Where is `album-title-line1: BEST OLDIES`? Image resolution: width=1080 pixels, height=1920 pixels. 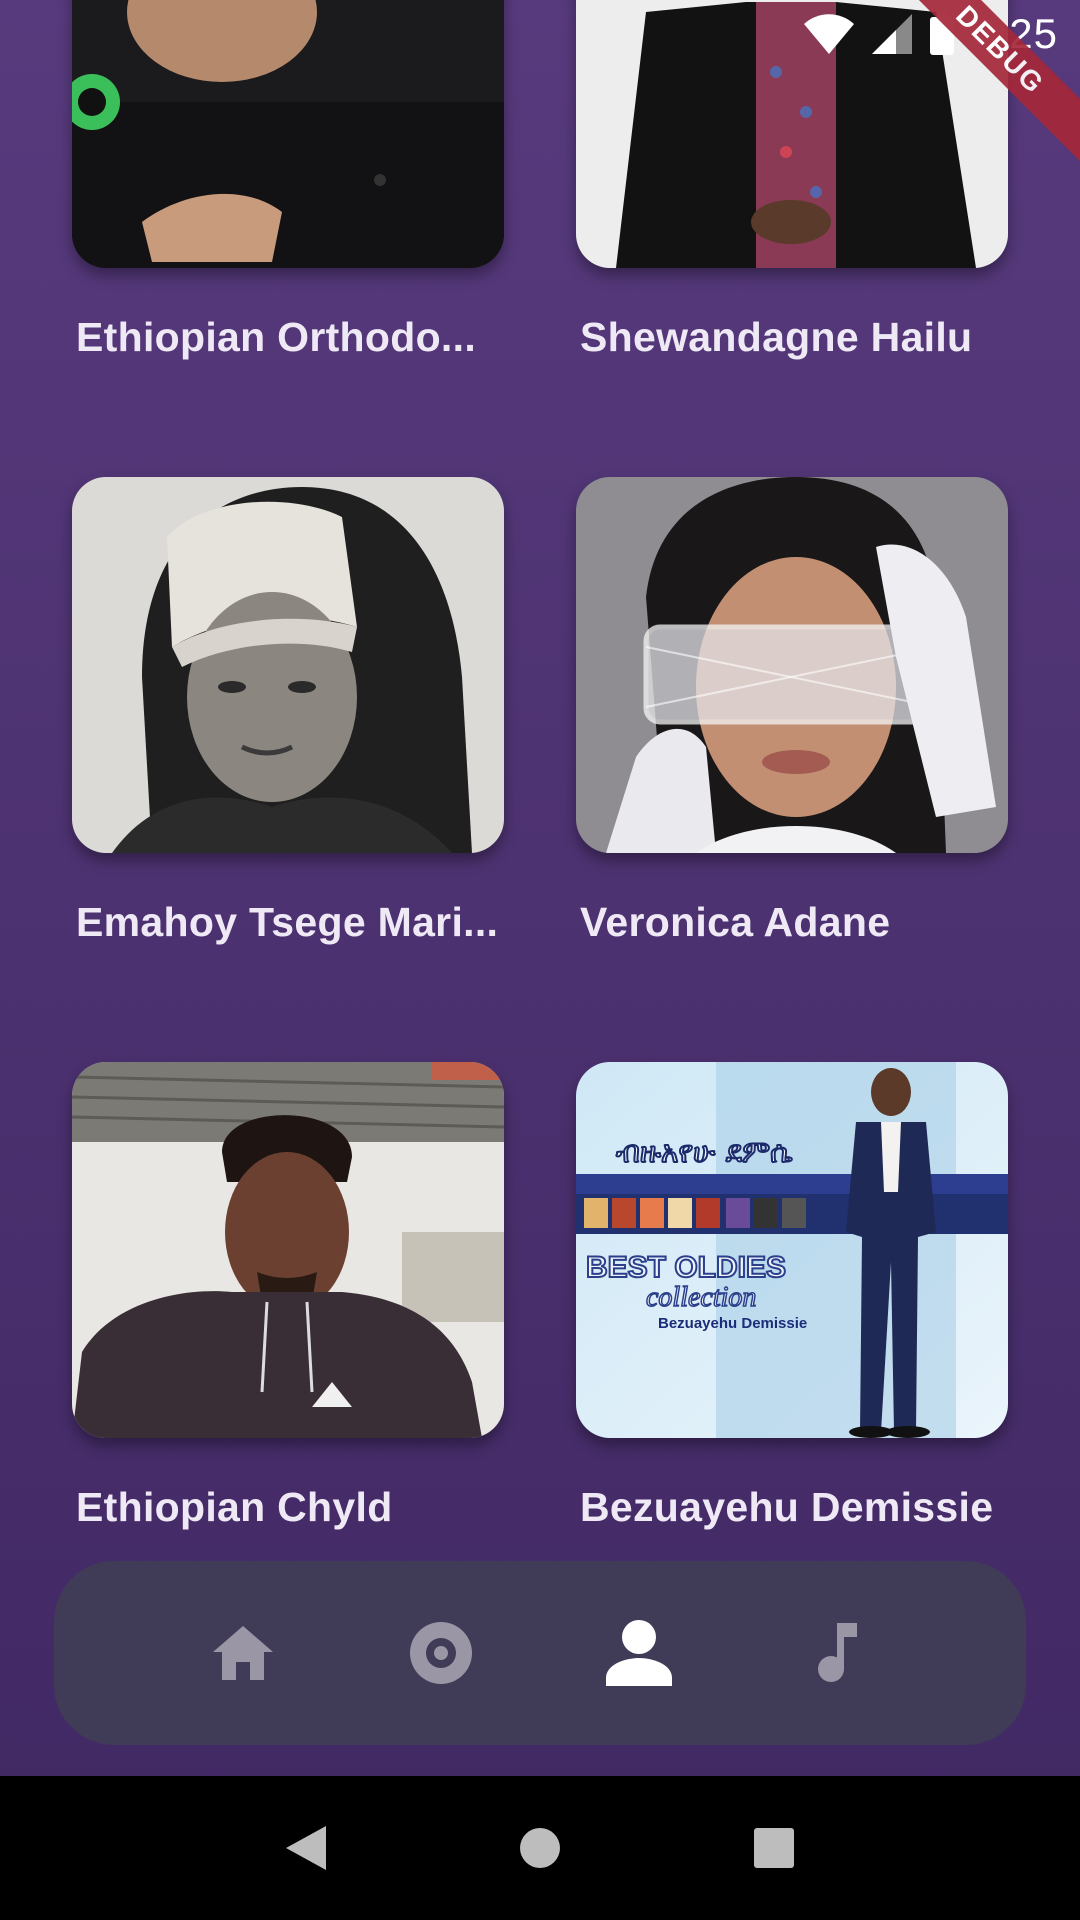
album-title-line1: BEST OLDIES is located at coordinates (686, 1267).